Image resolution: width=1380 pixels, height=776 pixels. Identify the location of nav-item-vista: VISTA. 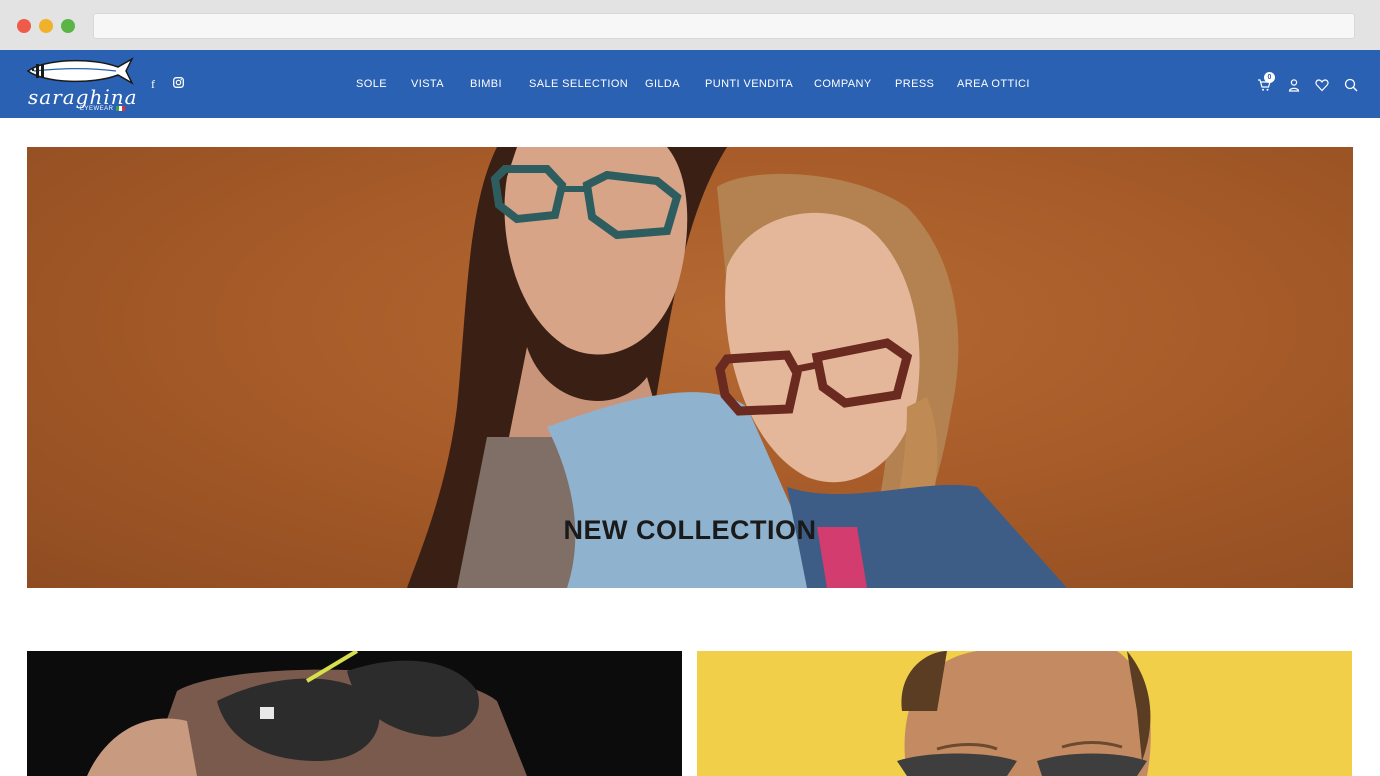
(427, 84).